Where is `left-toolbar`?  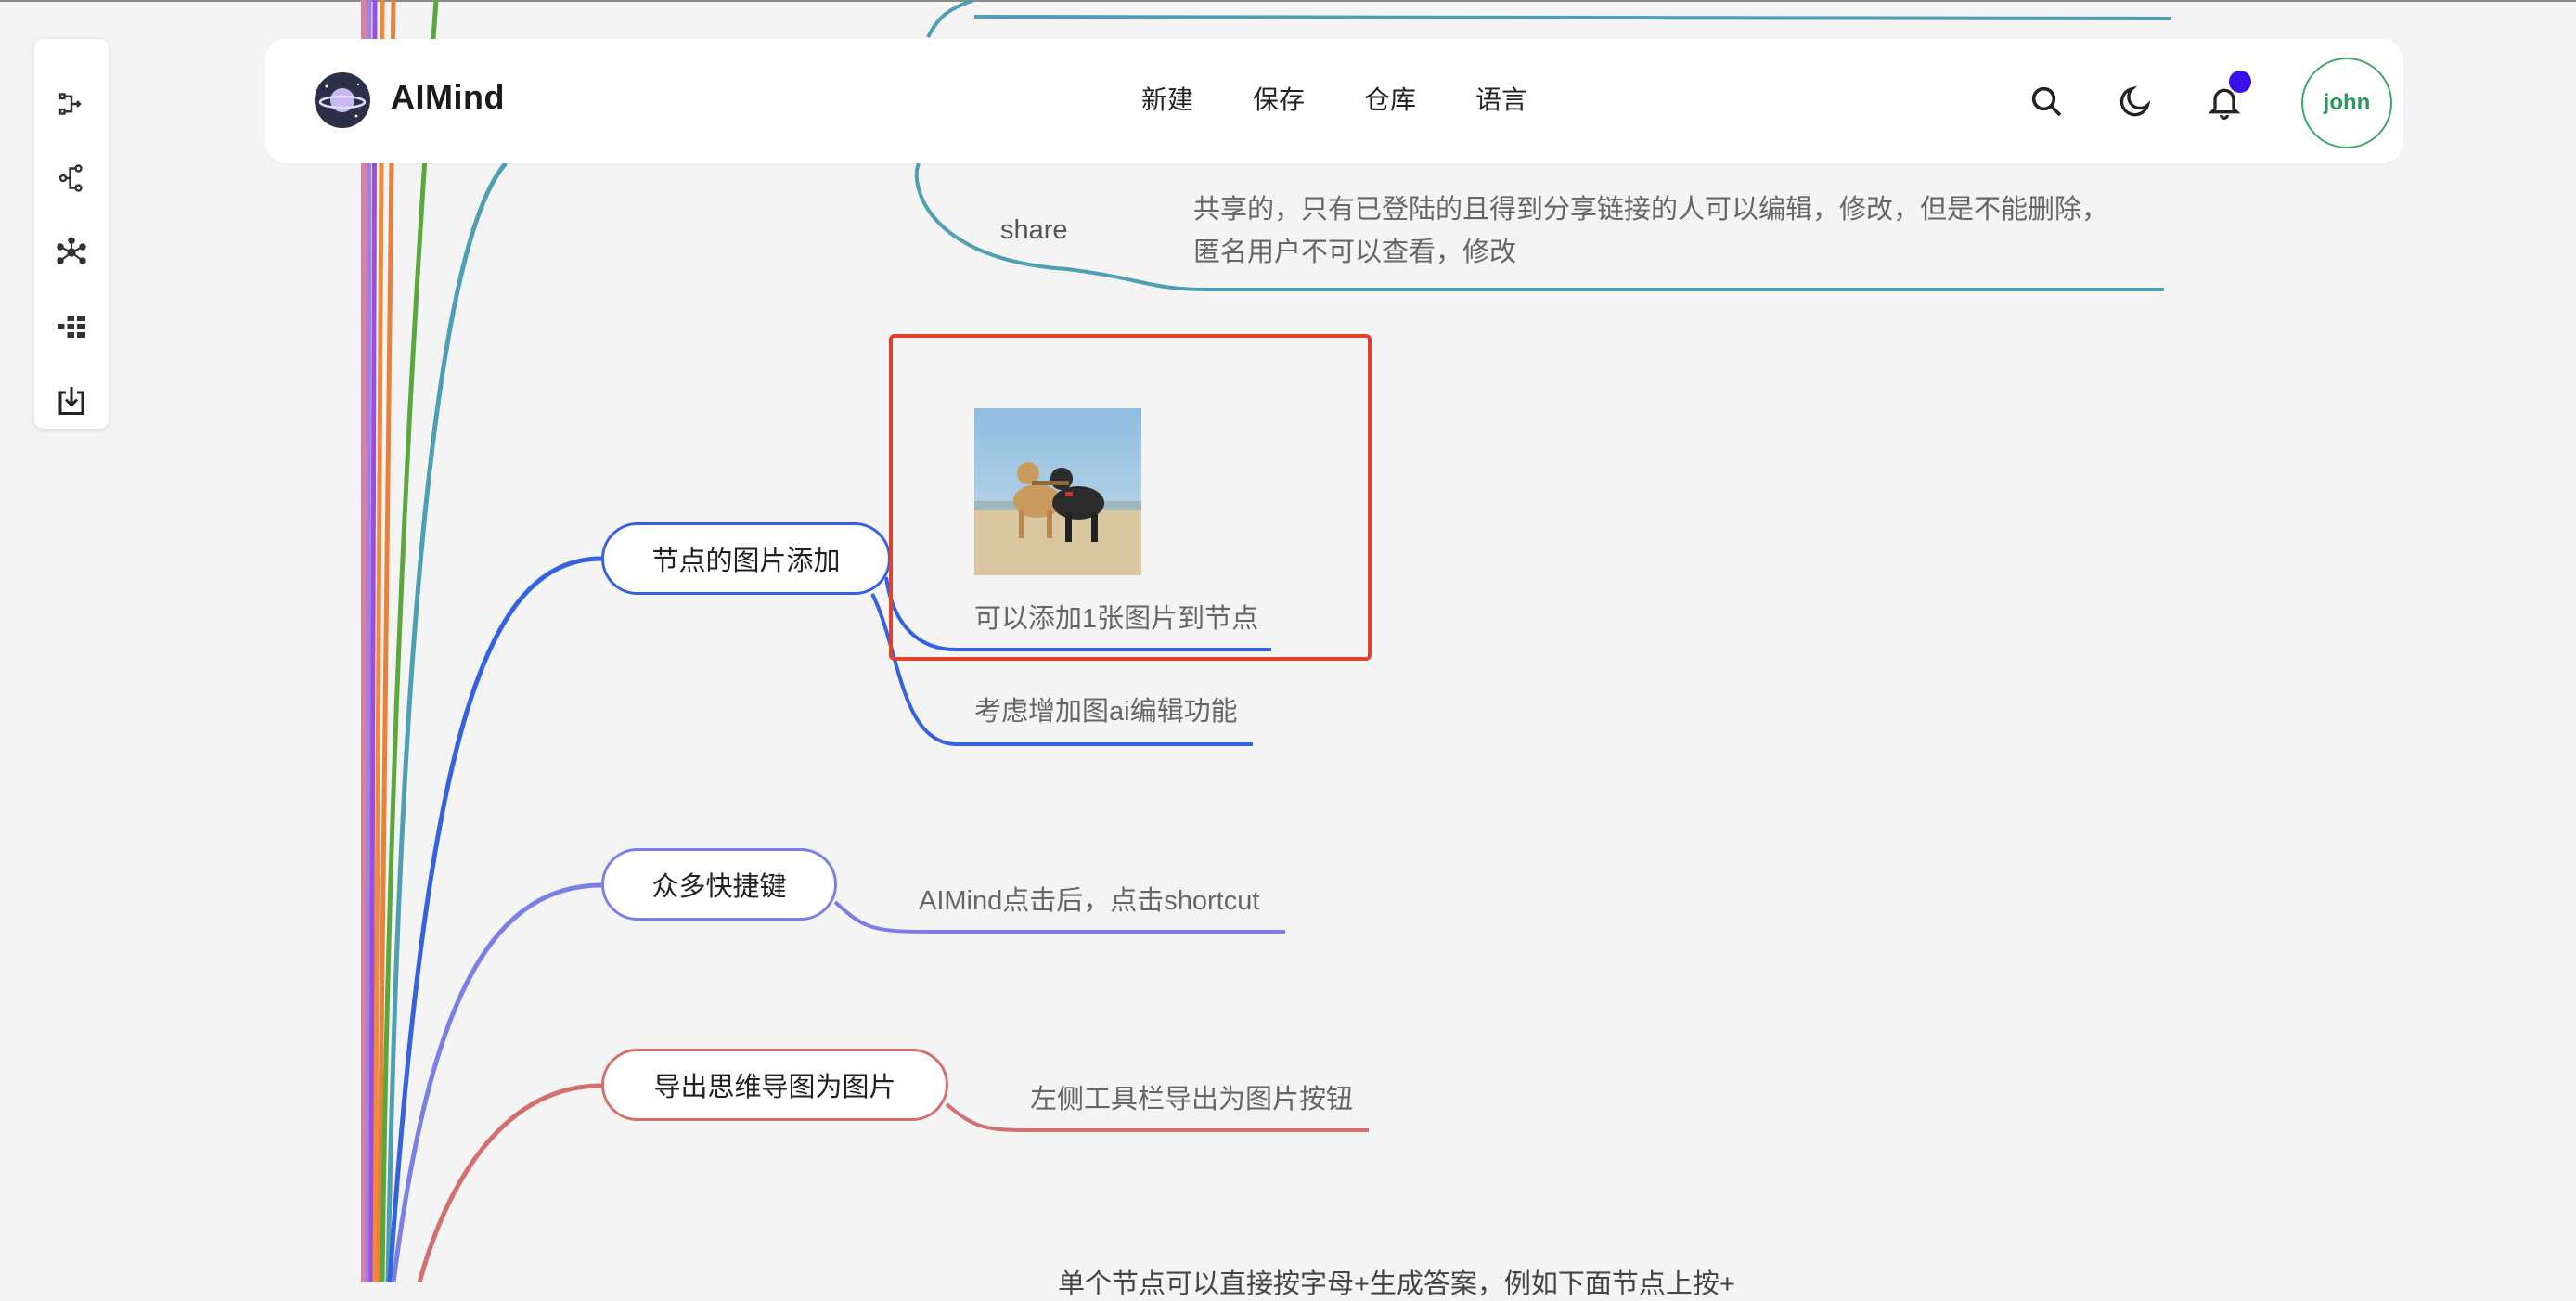 left-toolbar is located at coordinates (71, 234).